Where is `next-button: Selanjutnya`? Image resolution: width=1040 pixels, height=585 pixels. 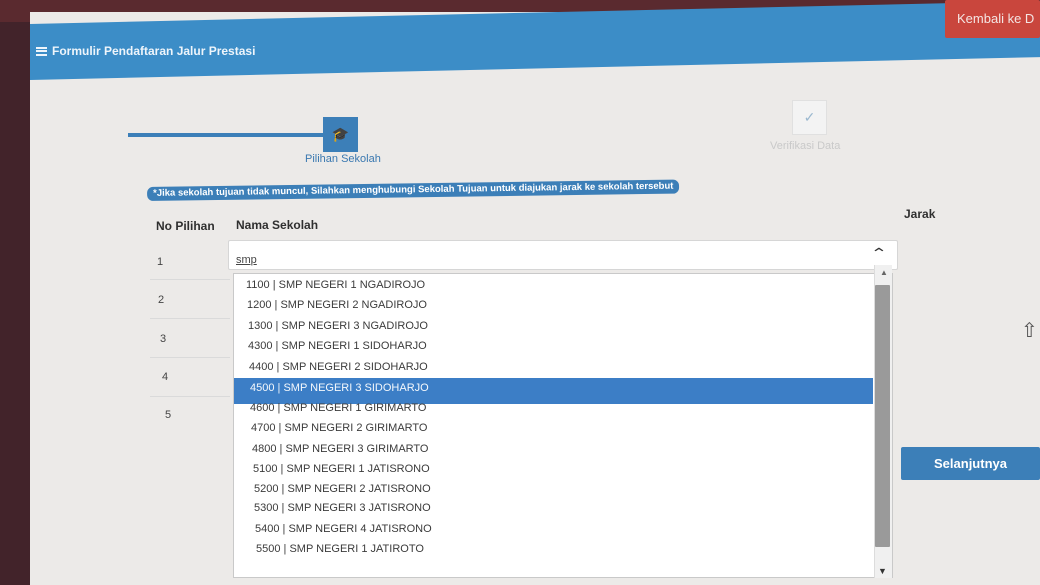
next-button: Selanjutnya is located at coordinates (970, 463).